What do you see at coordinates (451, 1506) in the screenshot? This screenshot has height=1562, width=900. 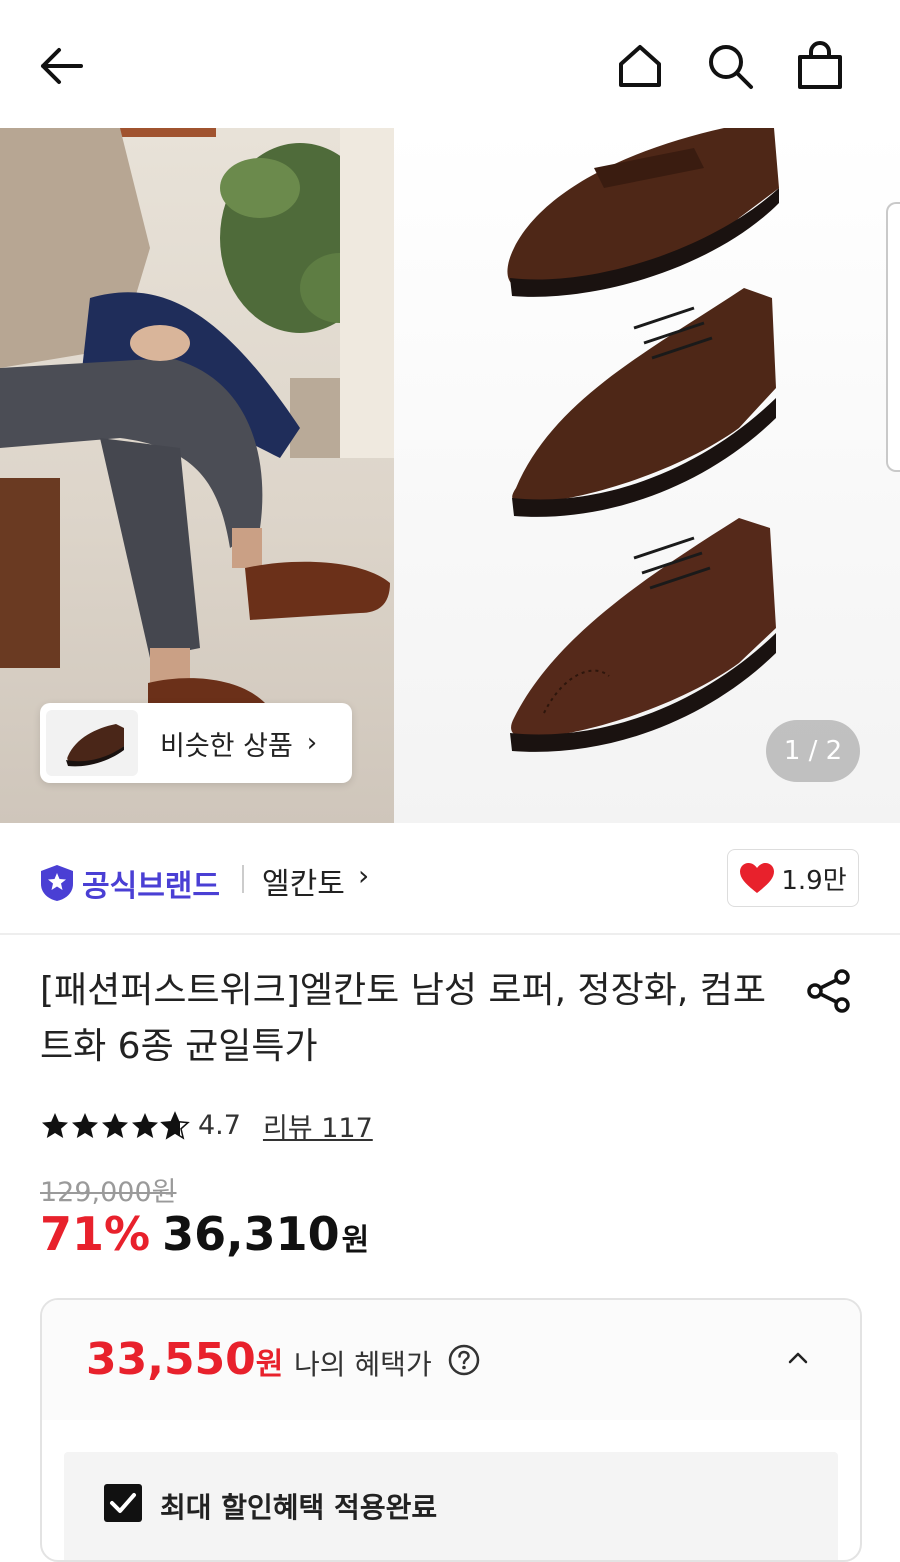 I see `benefit-detail-section: 최대 할인혜택 적용완료` at bounding box center [451, 1506].